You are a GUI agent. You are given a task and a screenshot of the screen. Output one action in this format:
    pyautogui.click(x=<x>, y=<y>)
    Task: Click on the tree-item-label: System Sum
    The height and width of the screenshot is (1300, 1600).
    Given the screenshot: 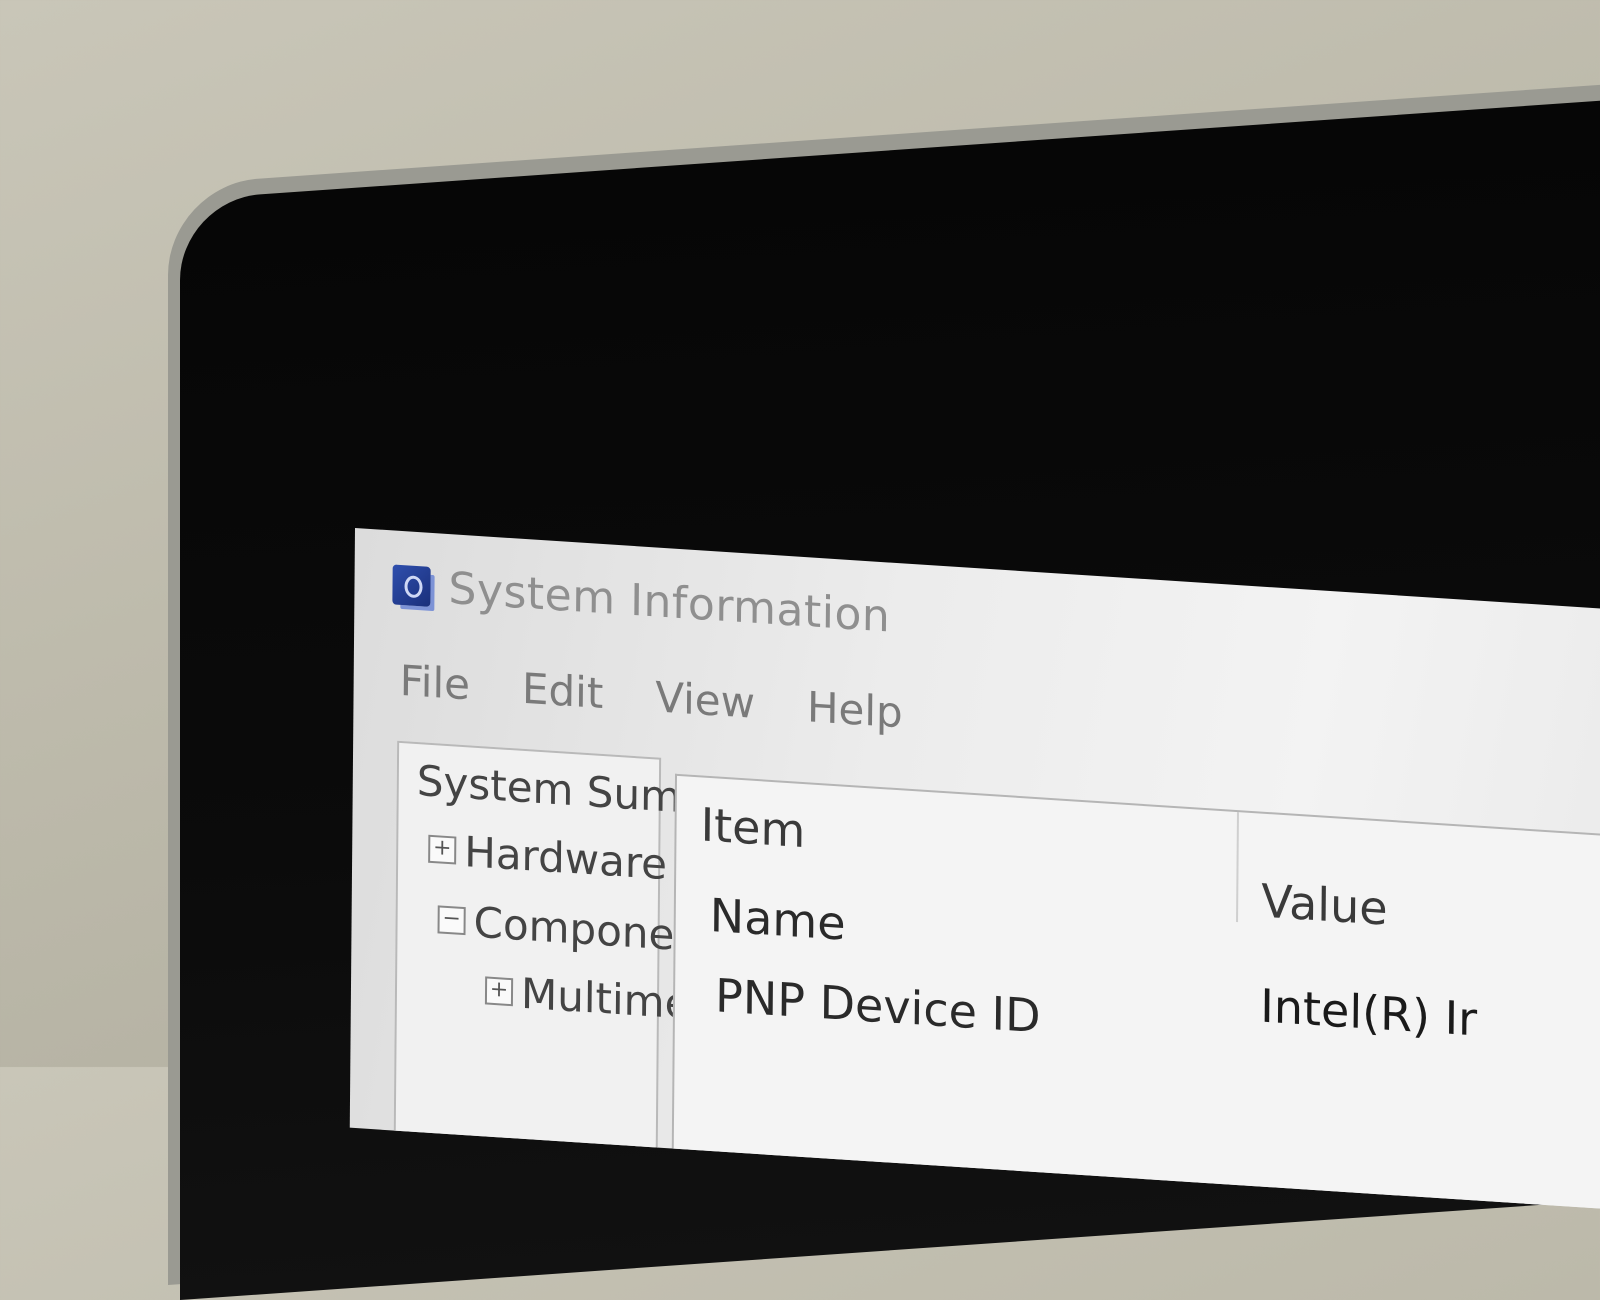 What is the action you would take?
    pyautogui.click(x=549, y=789)
    